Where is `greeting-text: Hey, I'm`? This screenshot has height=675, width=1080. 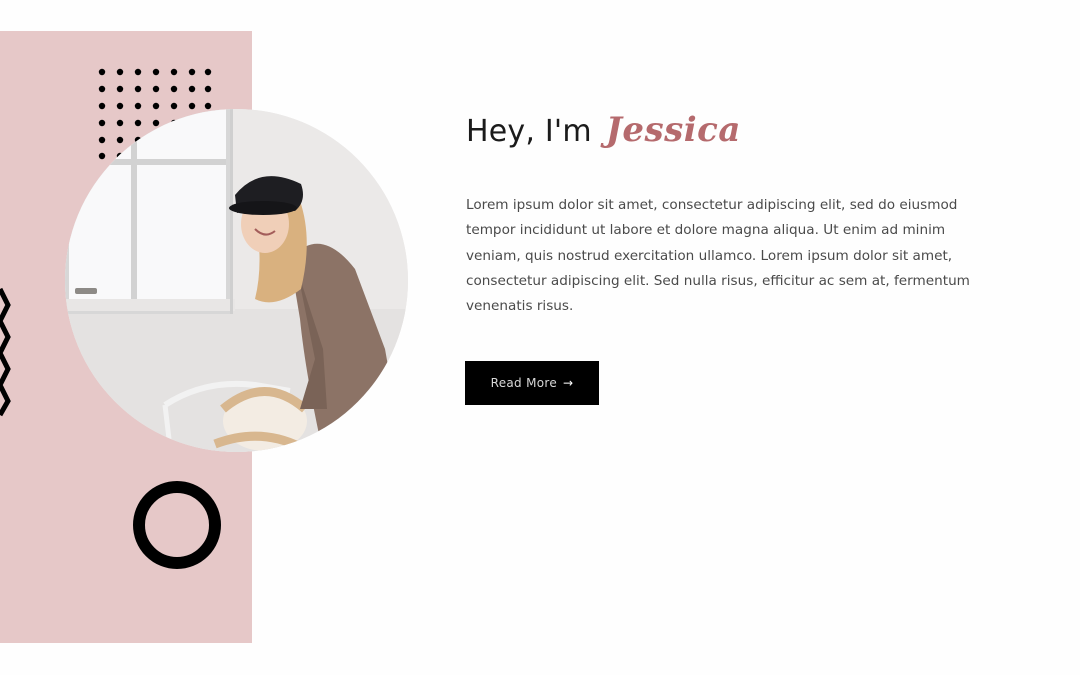 greeting-text: Hey, I'm is located at coordinates (529, 131).